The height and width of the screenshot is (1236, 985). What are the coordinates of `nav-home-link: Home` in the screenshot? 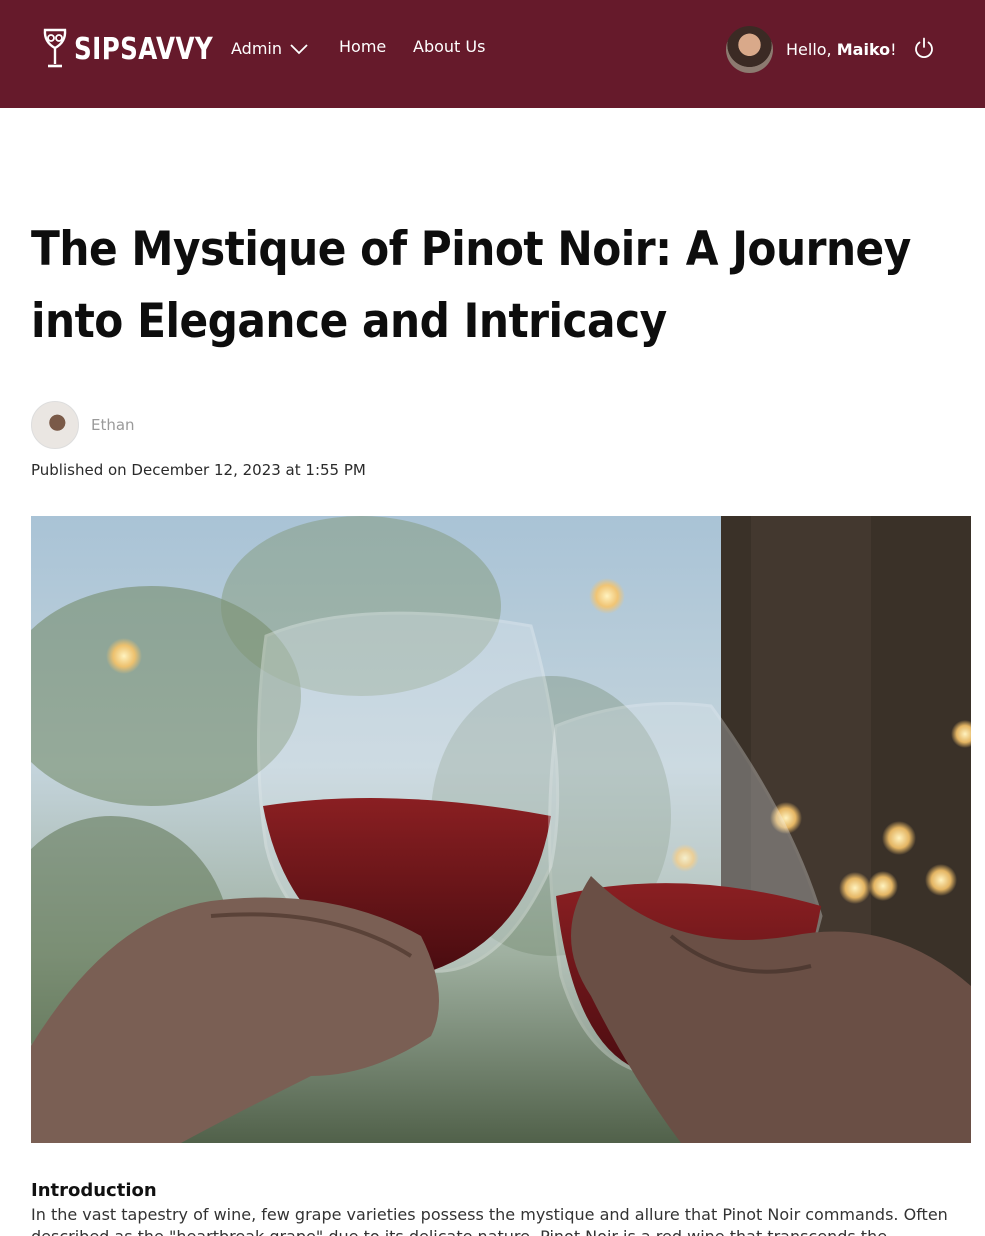 It's located at (362, 46).